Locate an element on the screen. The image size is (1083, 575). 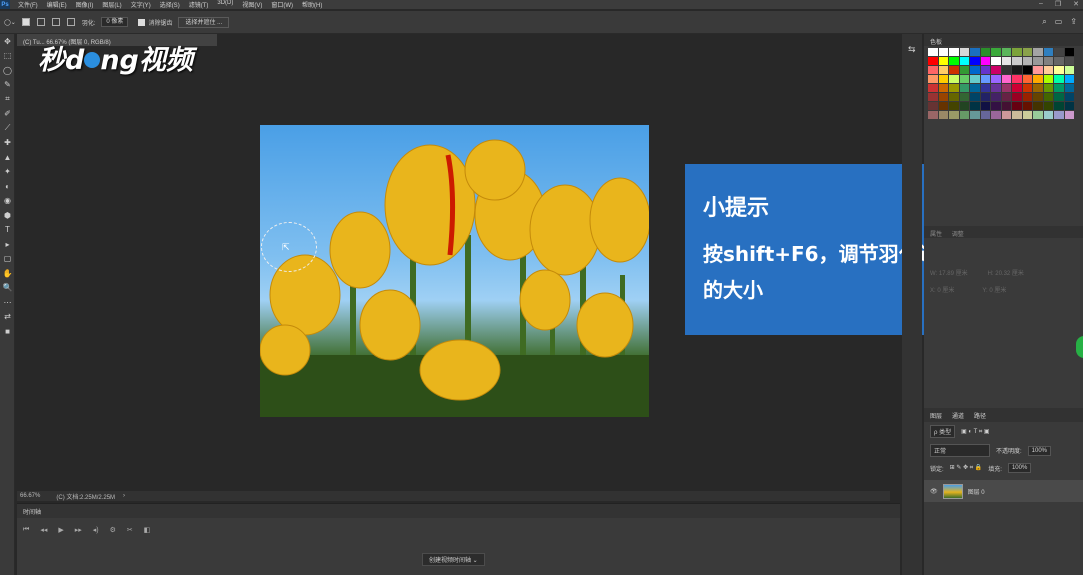
tab-channels: 通道 is located at coordinates (958, 415).